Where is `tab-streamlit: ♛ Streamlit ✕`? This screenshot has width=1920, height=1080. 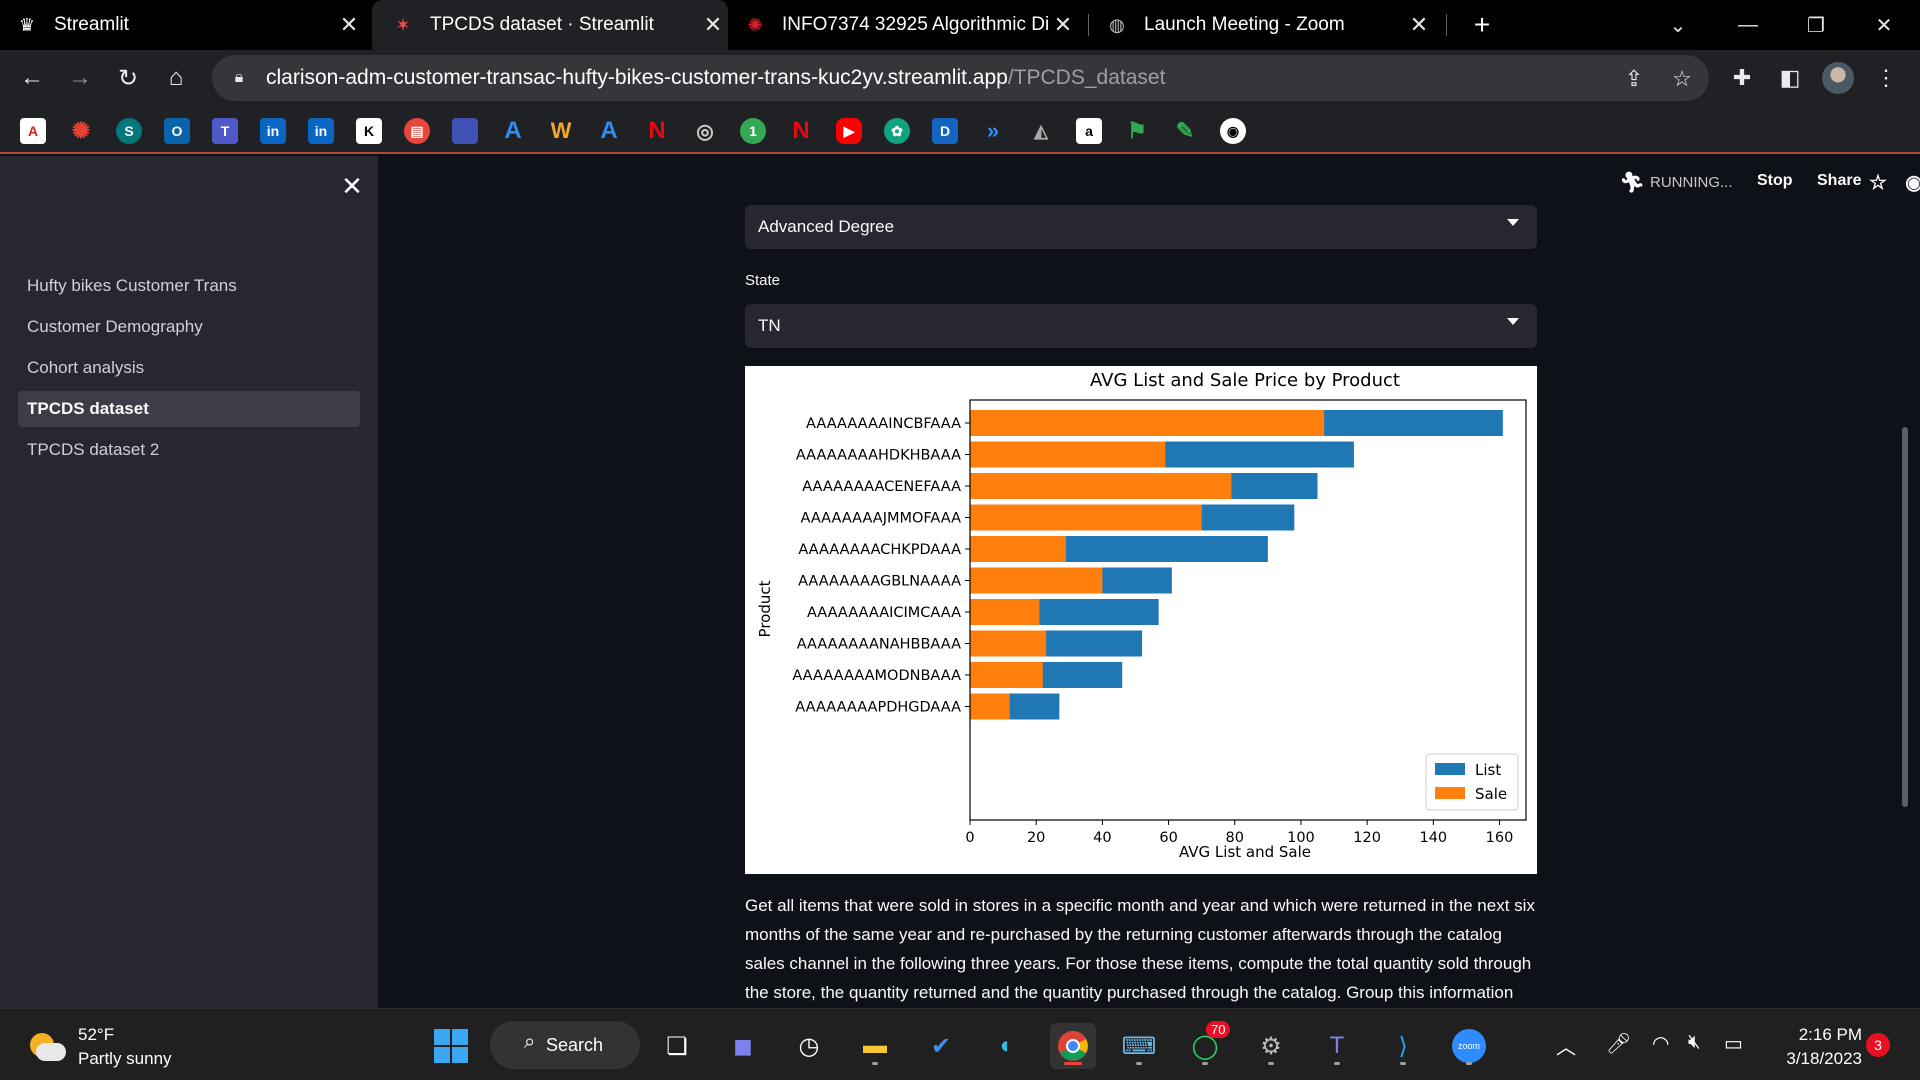 tab-streamlit: ♛ Streamlit ✕ is located at coordinates (189, 25).